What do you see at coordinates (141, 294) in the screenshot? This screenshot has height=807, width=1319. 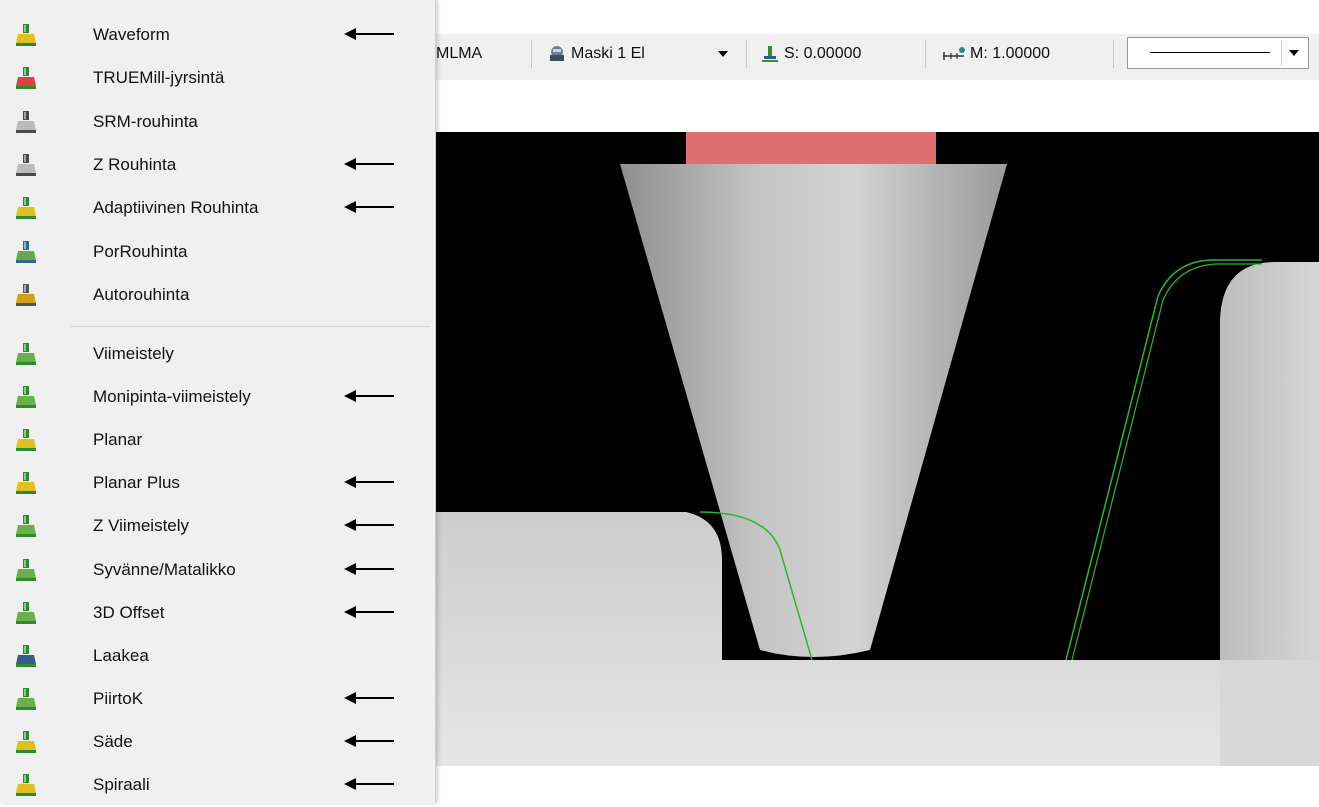 I see `menu-item-label: Autorouhinta` at bounding box center [141, 294].